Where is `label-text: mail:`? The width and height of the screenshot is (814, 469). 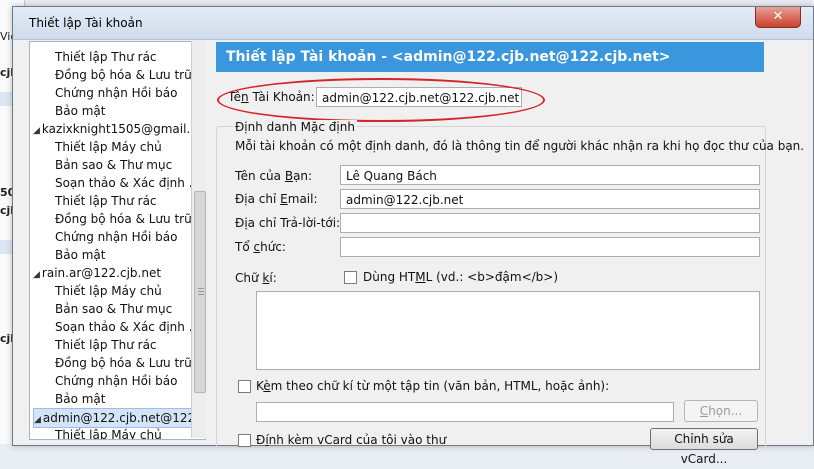 label-text: mail: is located at coordinates (302, 199).